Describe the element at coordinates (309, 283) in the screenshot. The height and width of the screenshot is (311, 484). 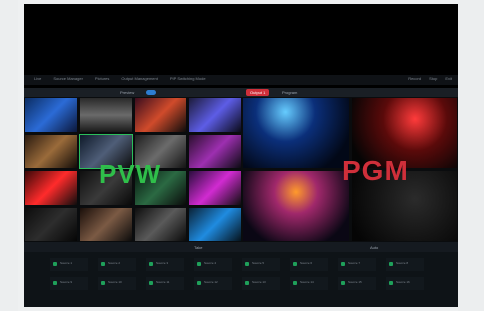
I see `source-tile: Source 14` at that location.